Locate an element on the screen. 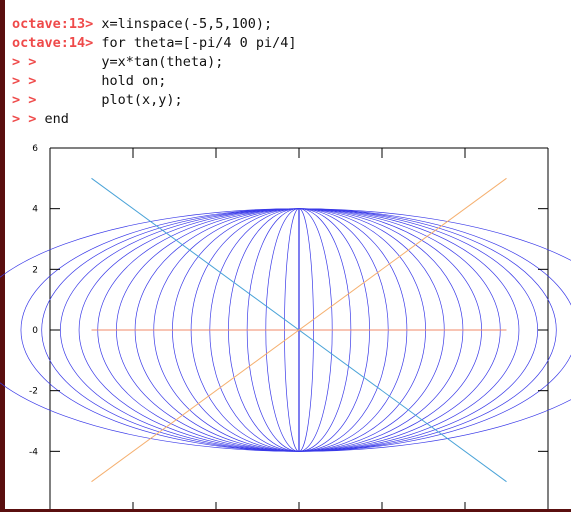 The height and width of the screenshot is (512, 571). y-tick-label: 6 is located at coordinates (35, 149).